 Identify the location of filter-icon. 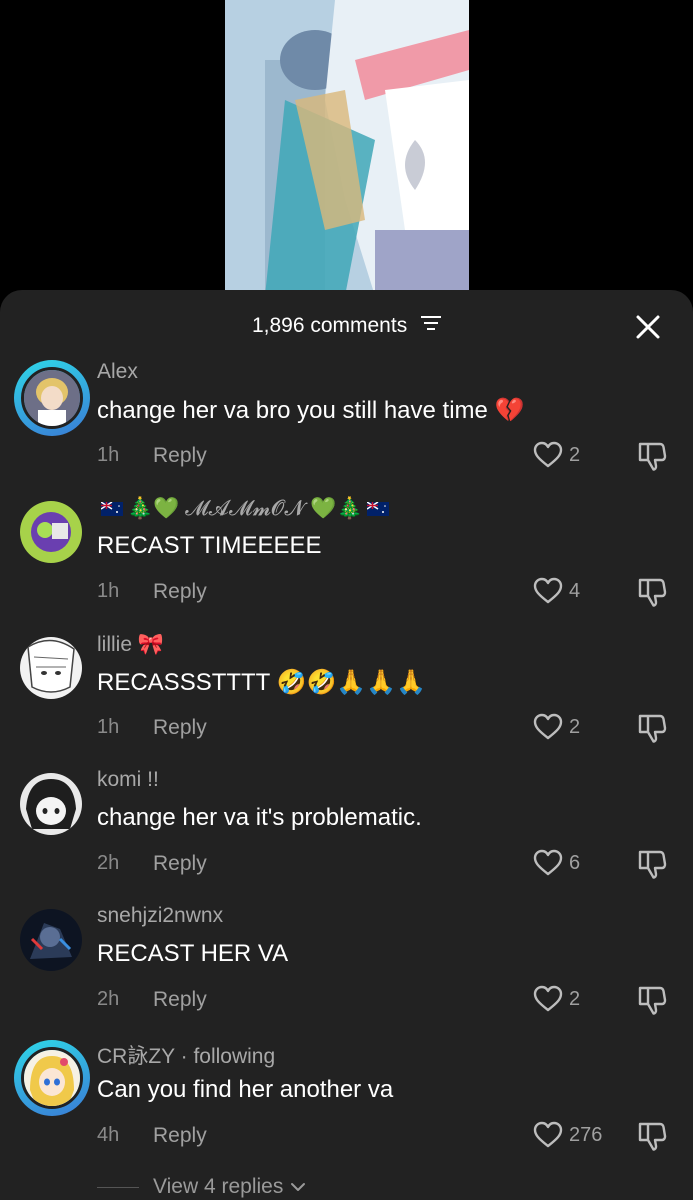
(431, 325).